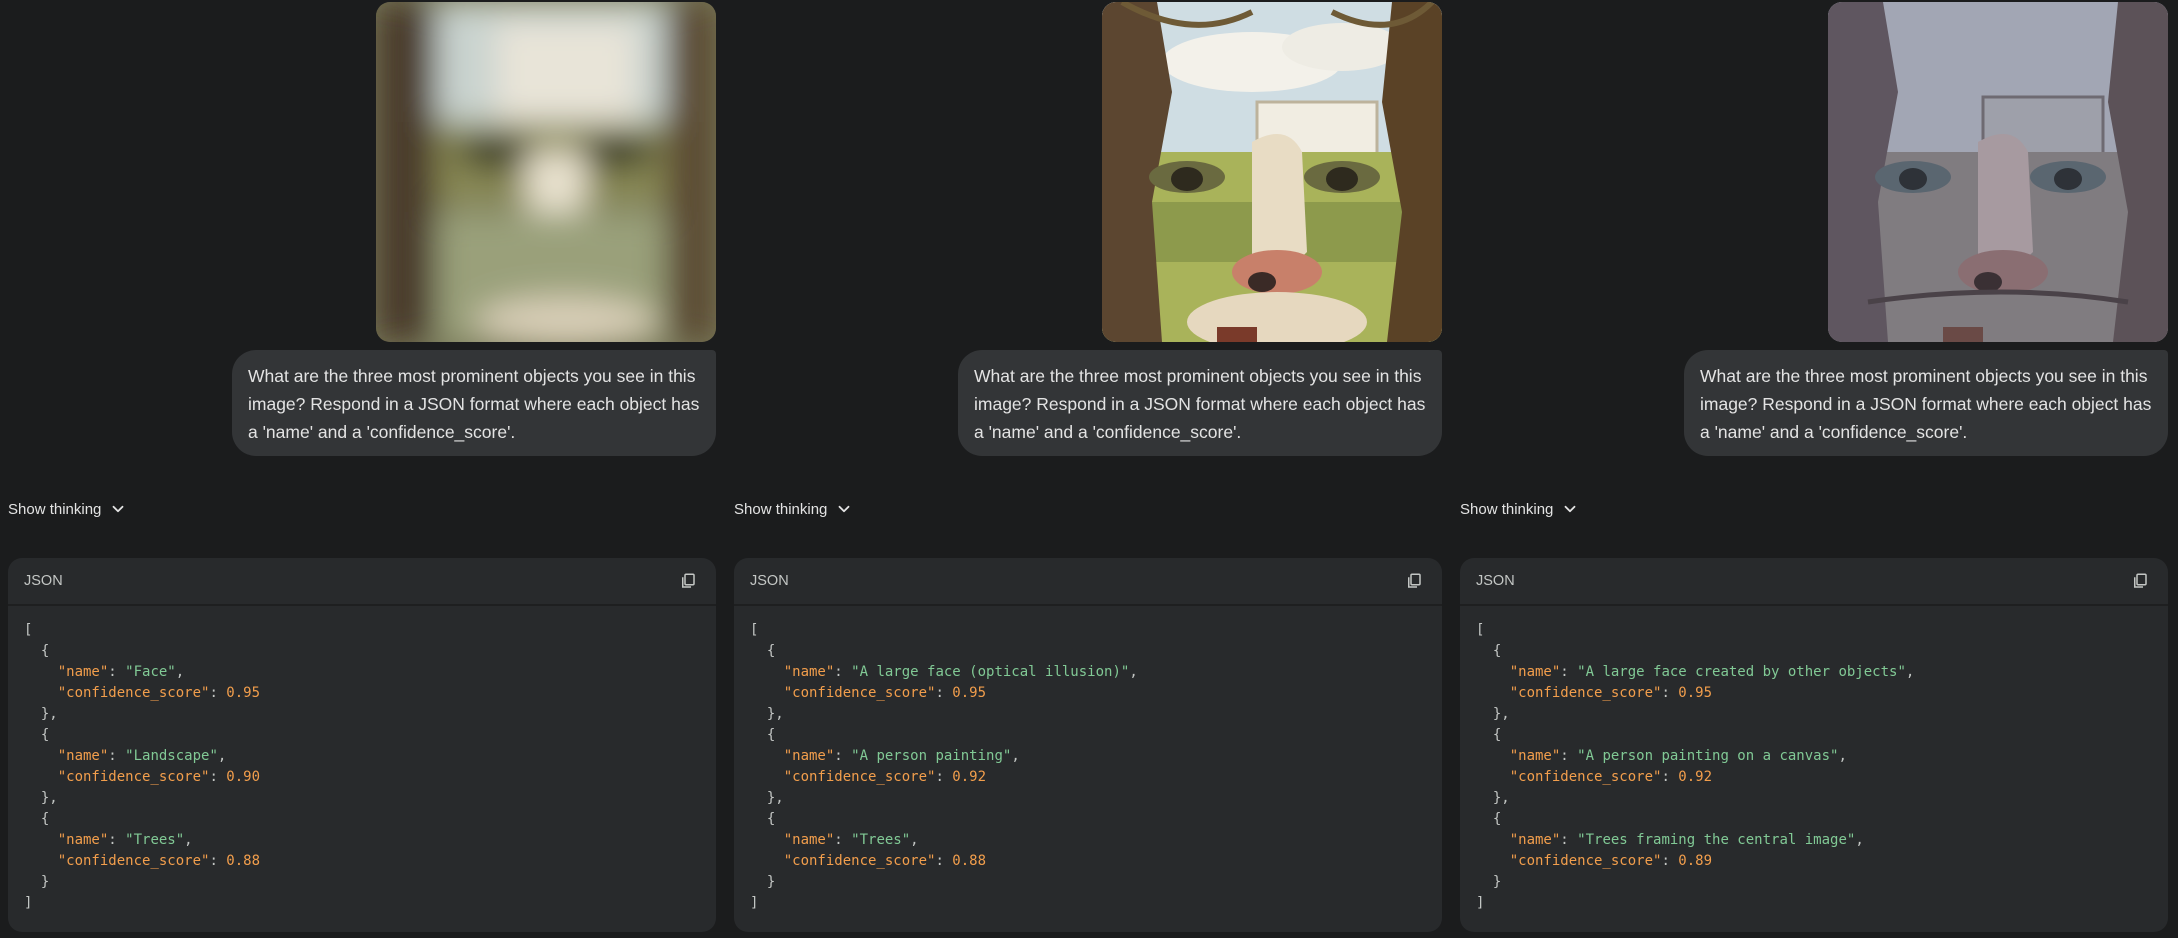 Image resolution: width=2178 pixels, height=938 pixels. Describe the element at coordinates (1741, 672) in the screenshot. I see `json-string: "A large face created by other objects"` at that location.